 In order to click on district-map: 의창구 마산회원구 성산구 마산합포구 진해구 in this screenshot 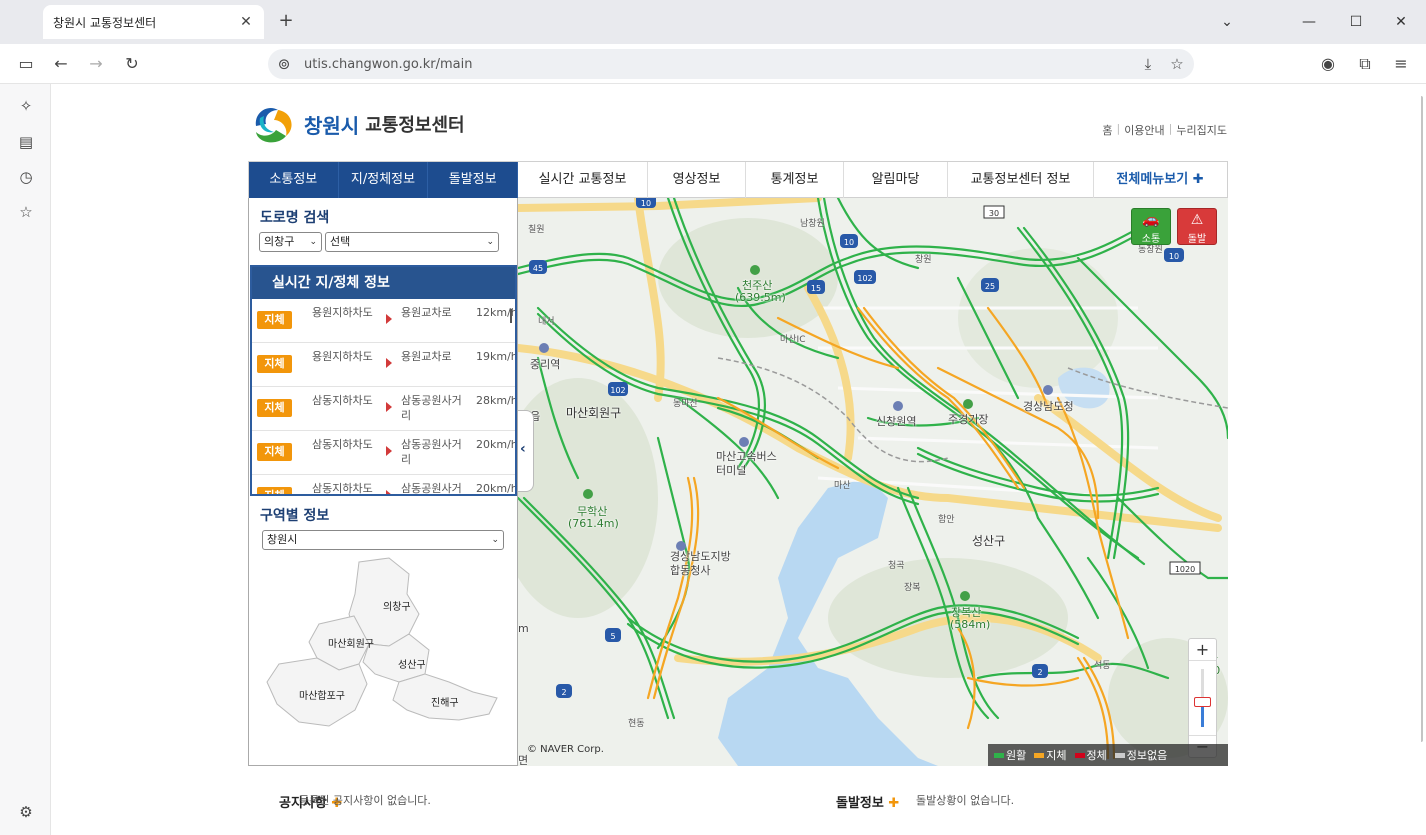, I will do `click(383, 646)`.